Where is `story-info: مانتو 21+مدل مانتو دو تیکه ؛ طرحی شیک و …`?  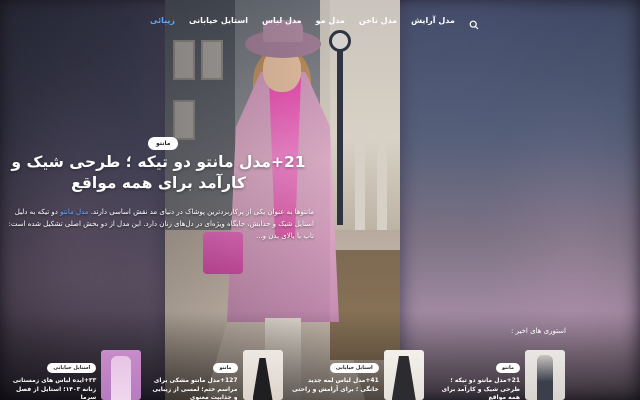 story-info: مانتو 21+مدل مانتو دو تیکه ؛ طرحی شیک و … is located at coordinates (475, 375).